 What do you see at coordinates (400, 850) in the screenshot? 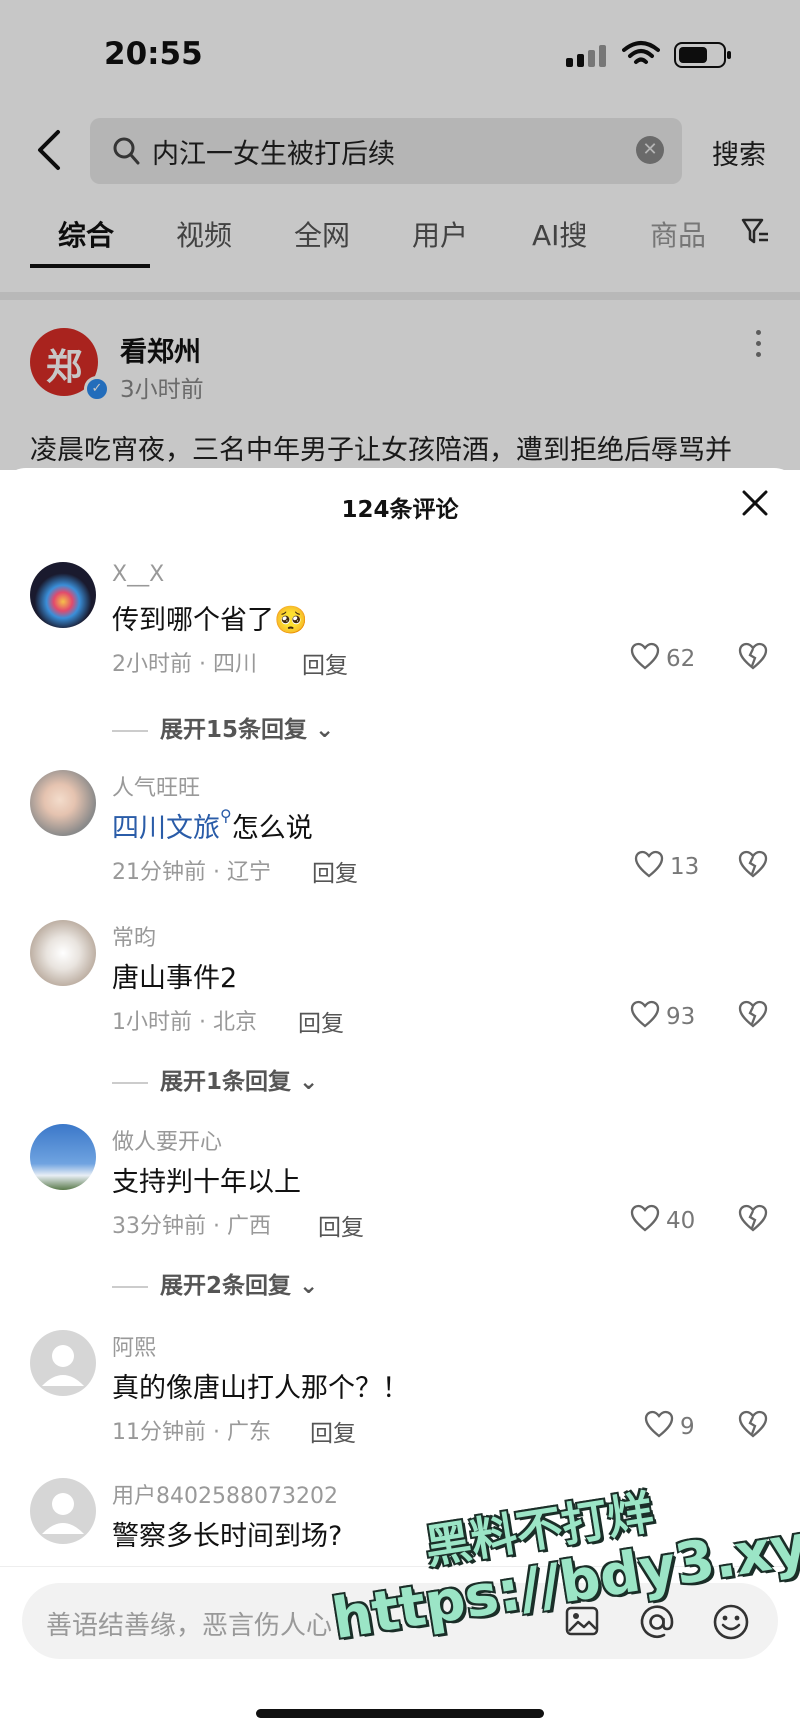
I see `comment-item: 人气旺旺 四川文旅⚲怎么说 21分钟前 · 辽宁 回复 13` at bounding box center [400, 850].